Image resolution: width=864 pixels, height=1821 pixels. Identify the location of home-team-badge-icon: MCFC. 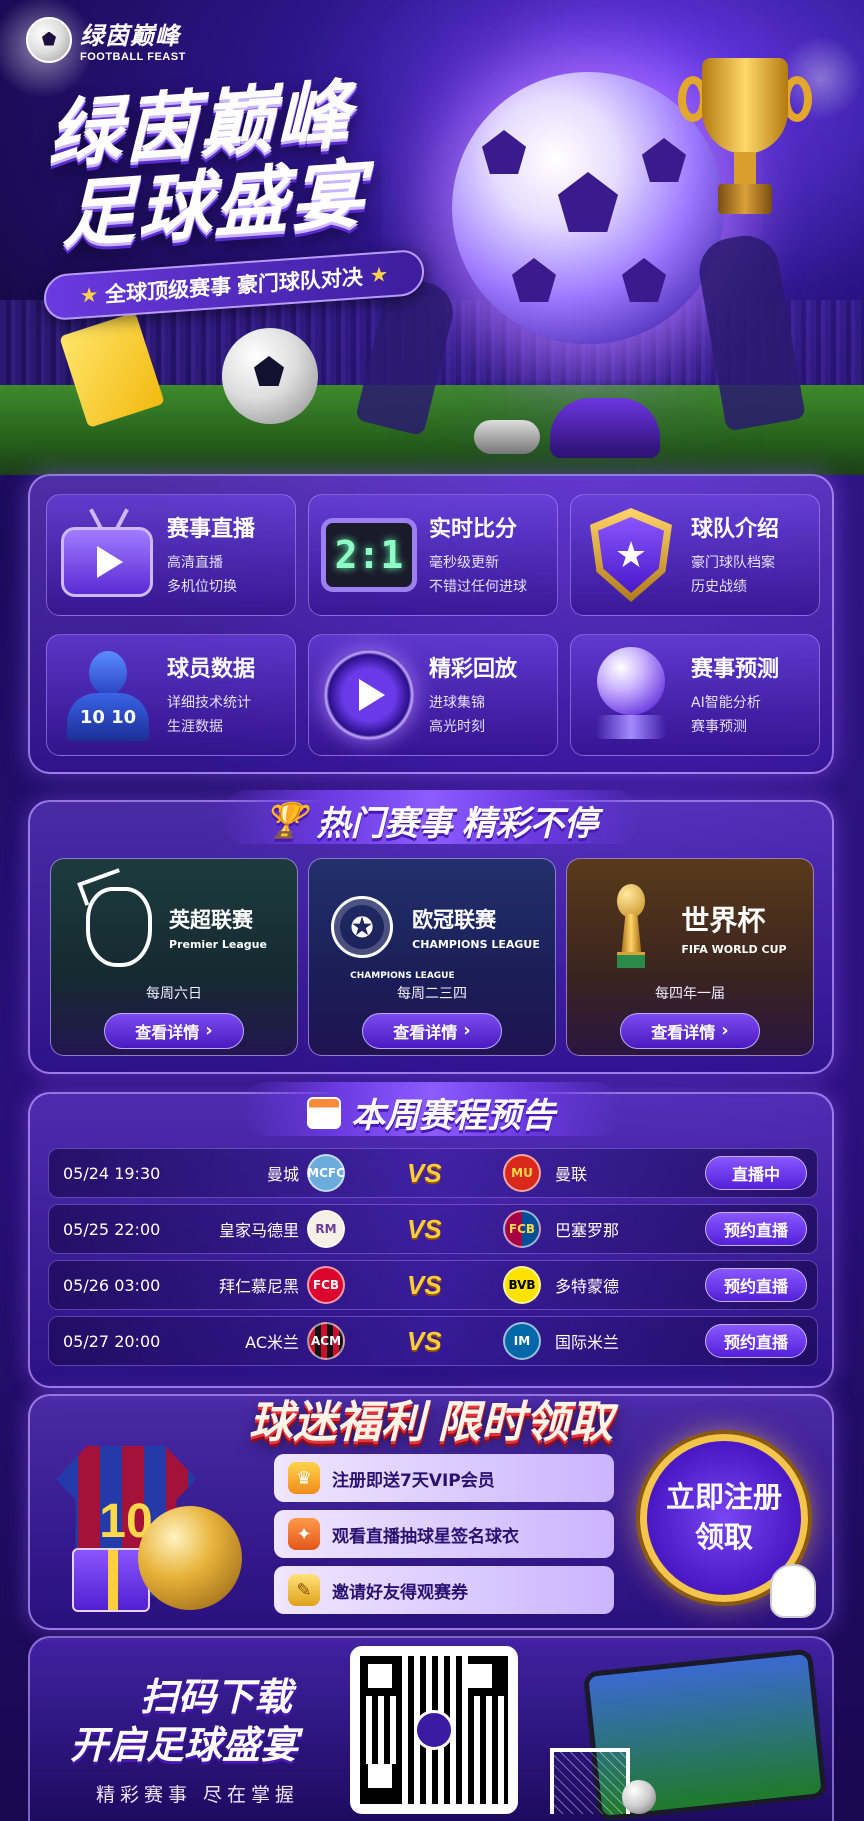
(326, 1173).